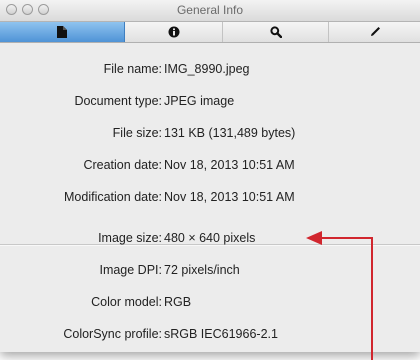  I want to click on callout-arrow-head, so click(314, 238).